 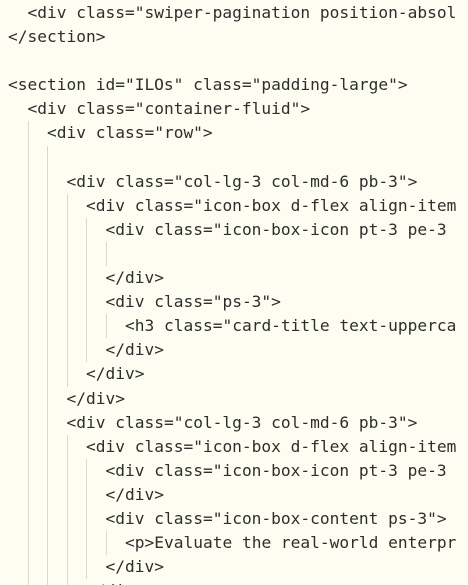 I want to click on code-line: <p>Evaluate the real-world enterpr, so click(x=234, y=543).